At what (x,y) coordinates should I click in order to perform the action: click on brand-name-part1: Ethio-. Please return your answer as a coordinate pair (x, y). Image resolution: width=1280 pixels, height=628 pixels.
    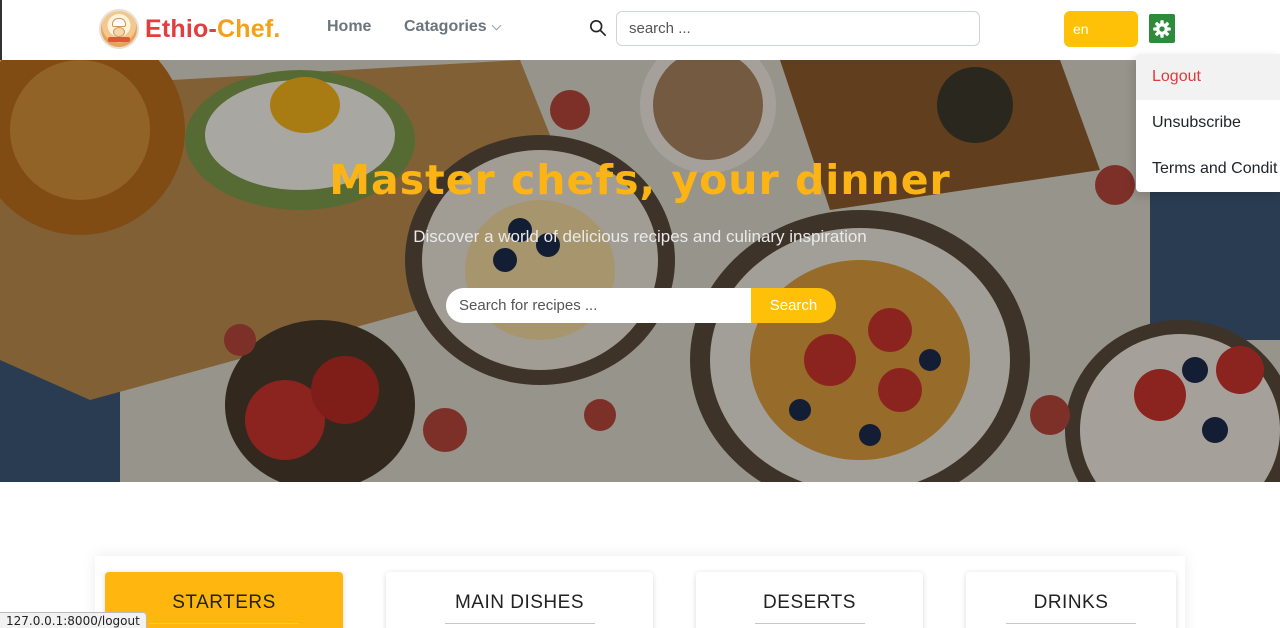
    Looking at the image, I should click on (181, 28).